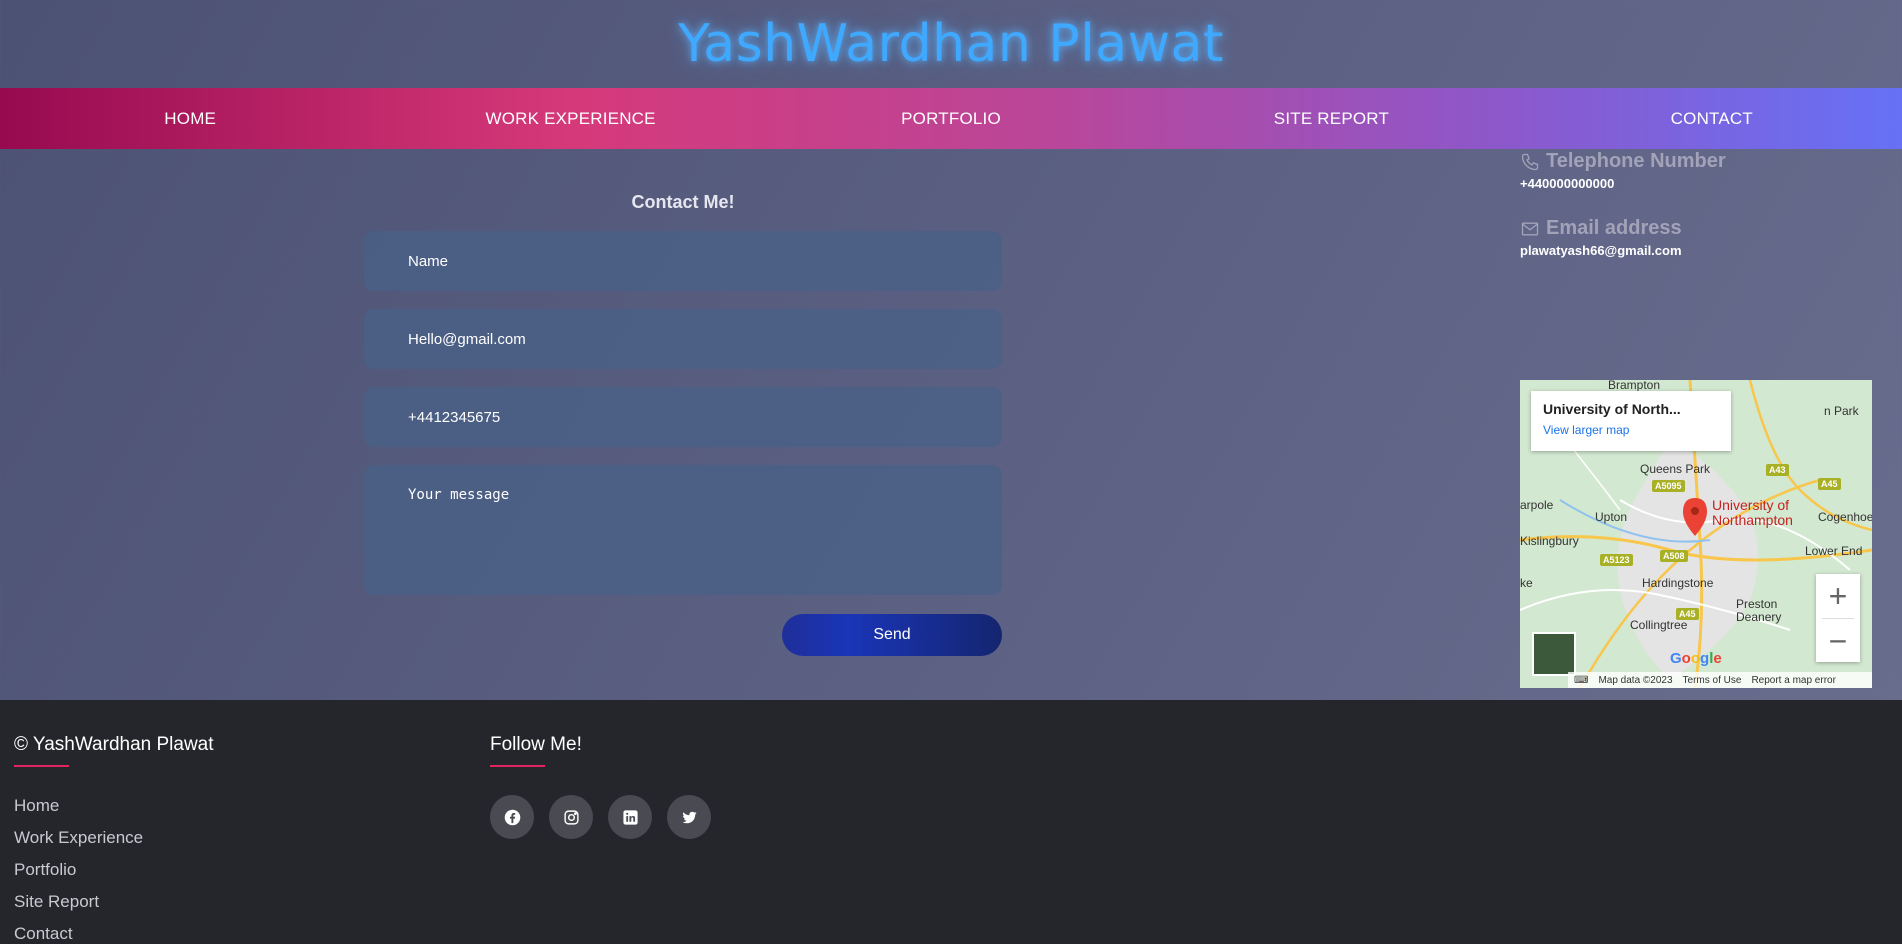 The height and width of the screenshot is (944, 1902). I want to click on email-label: Email address, so click(1614, 228).